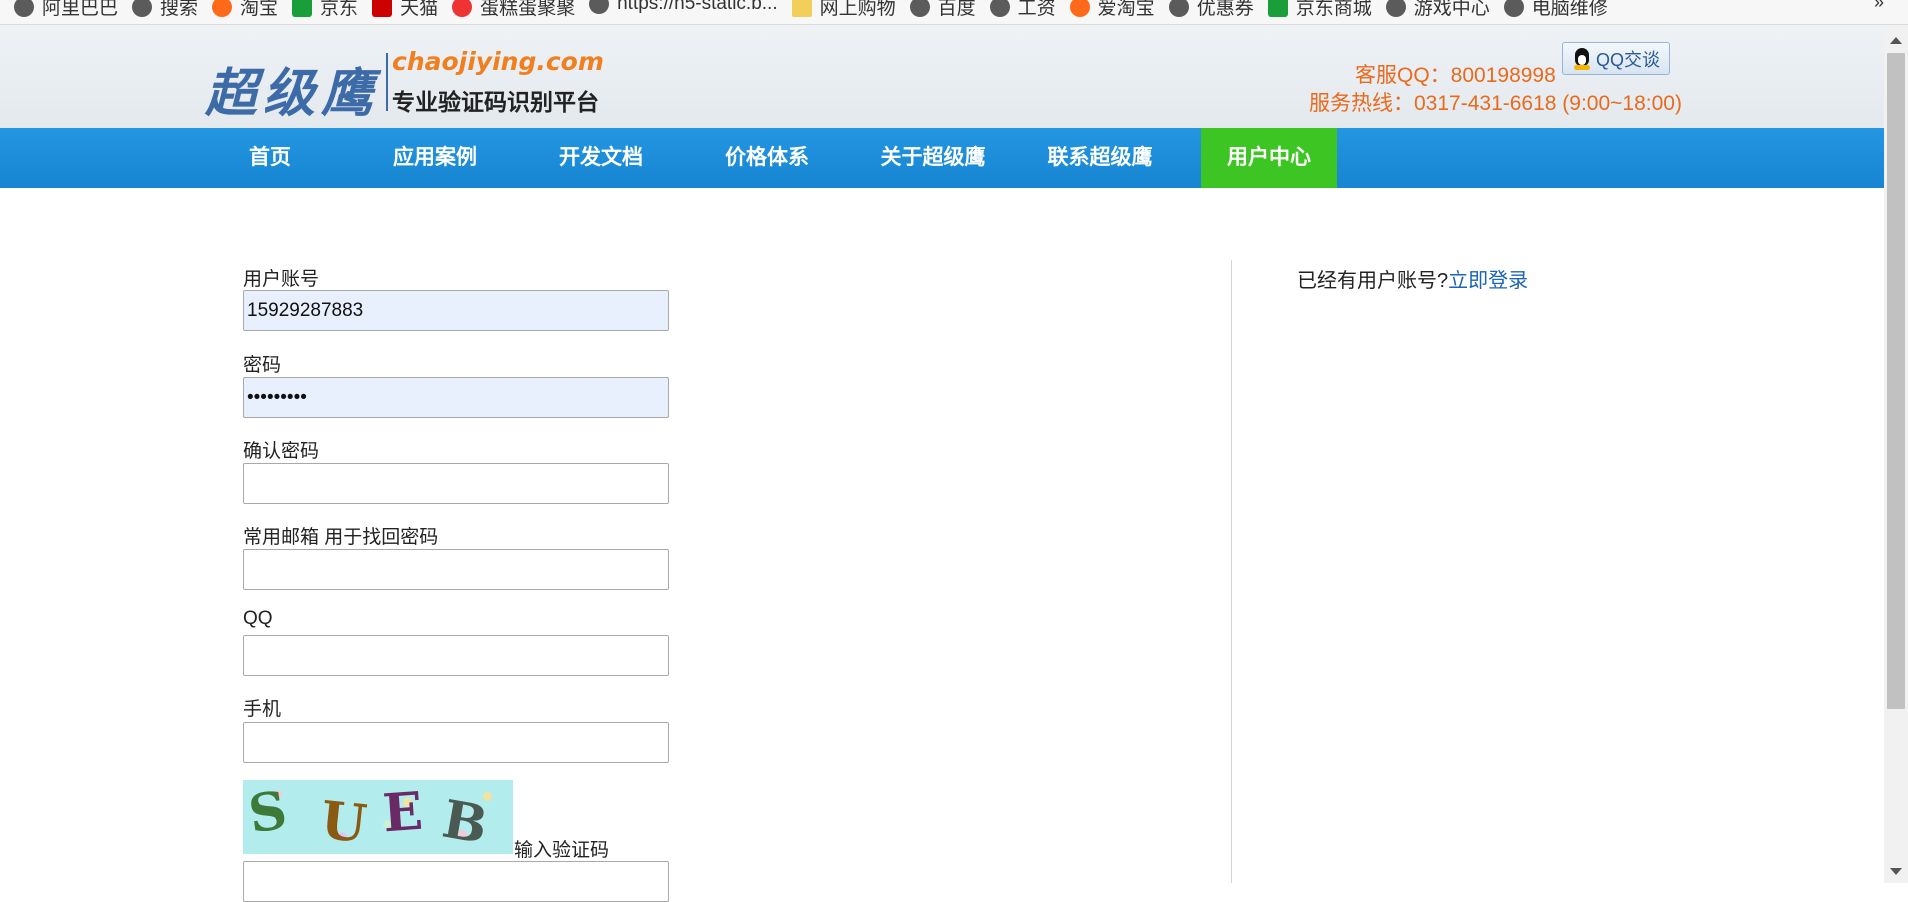 This screenshot has height=902, width=1908. I want to click on bookmark-item: 京东, so click(325, 10).